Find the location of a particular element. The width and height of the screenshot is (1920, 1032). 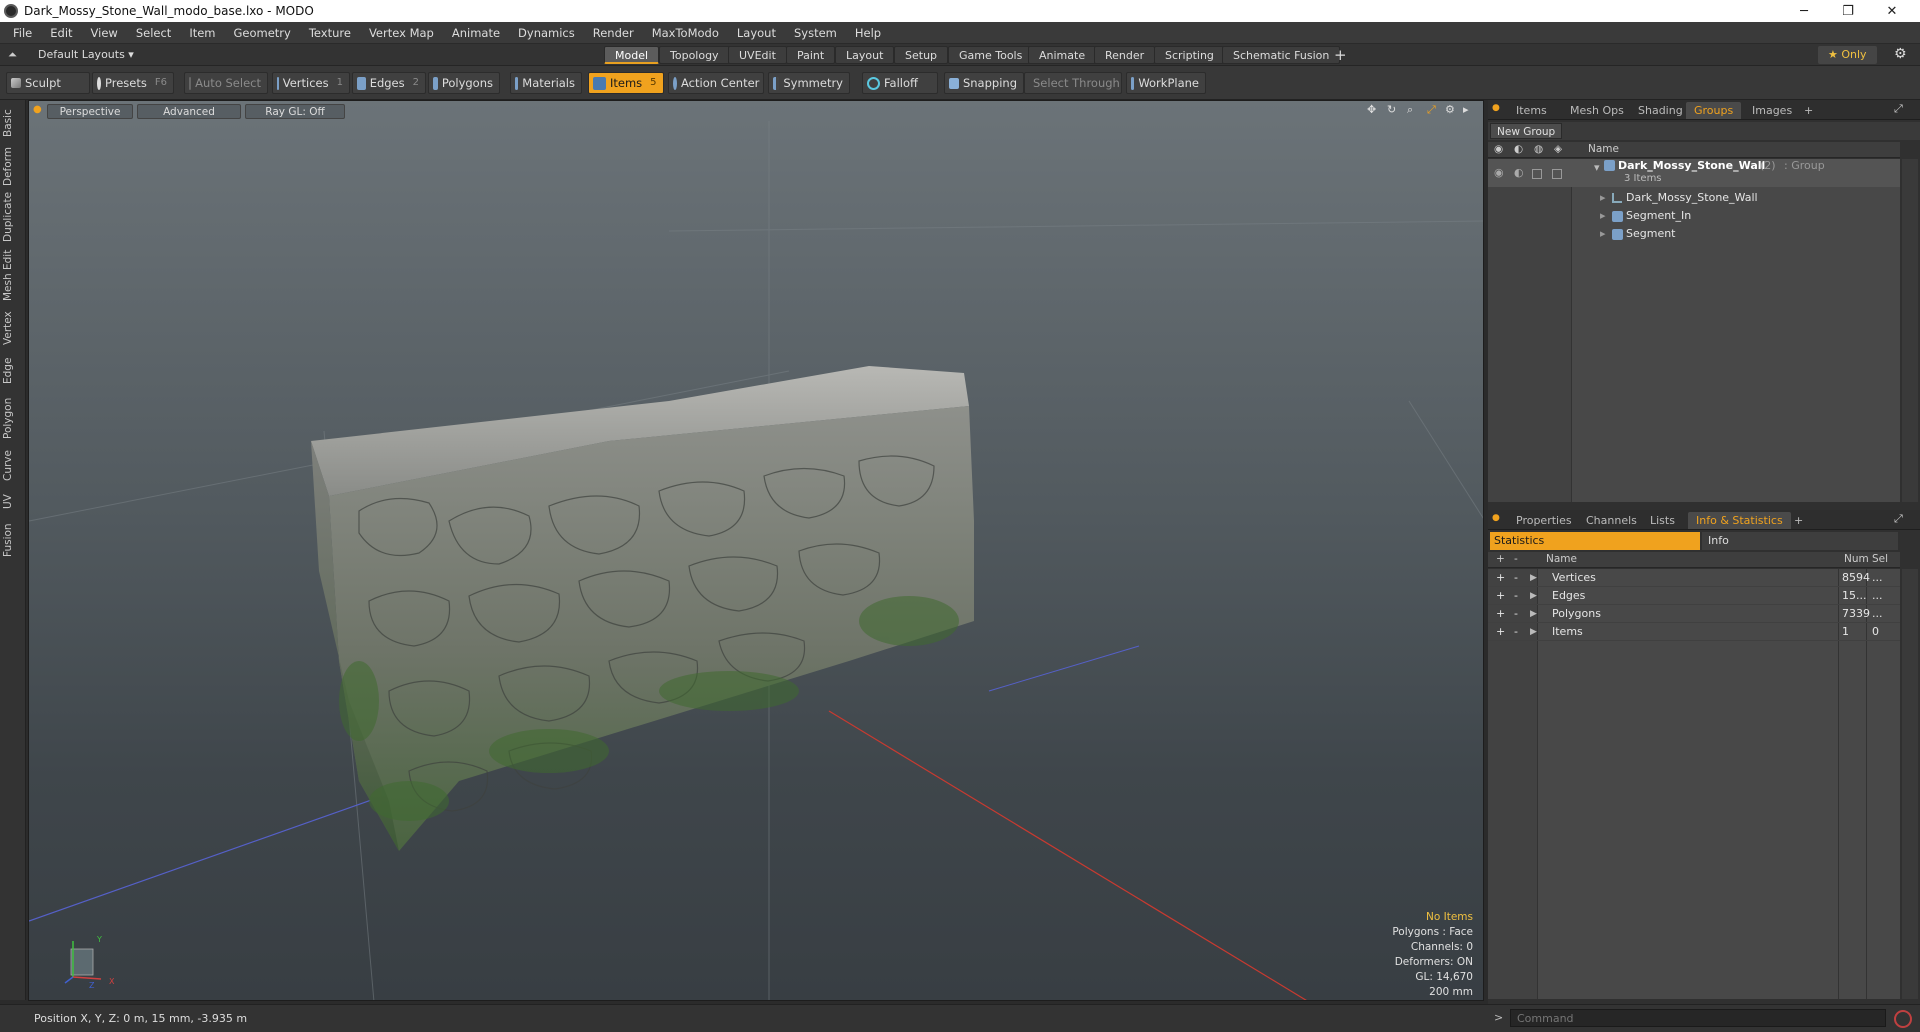

tab-lists: Lists is located at coordinates (1662, 520).